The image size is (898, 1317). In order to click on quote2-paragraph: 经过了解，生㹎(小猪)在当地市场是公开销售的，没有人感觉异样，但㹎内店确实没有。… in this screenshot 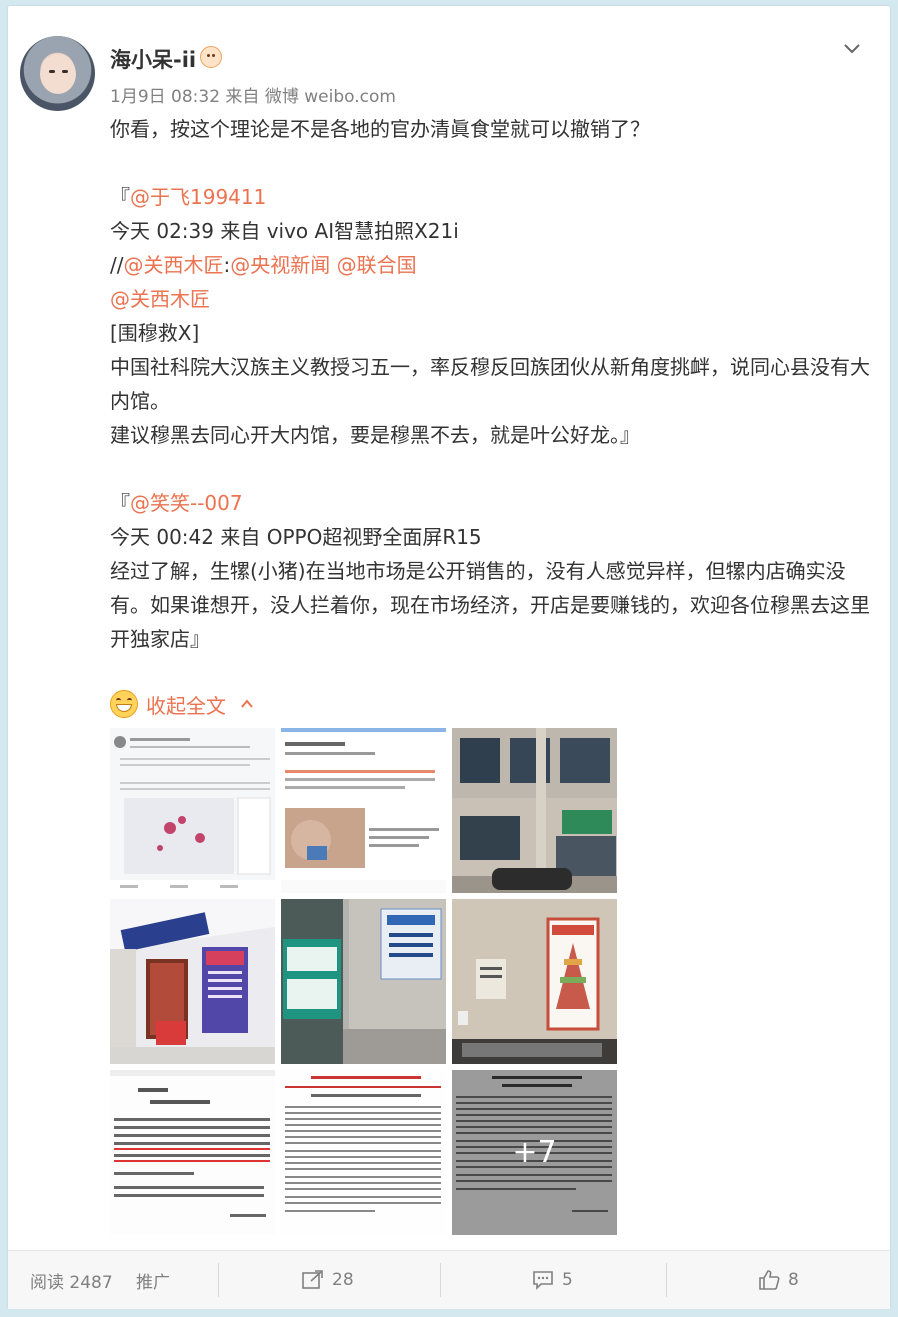, I will do `click(490, 605)`.